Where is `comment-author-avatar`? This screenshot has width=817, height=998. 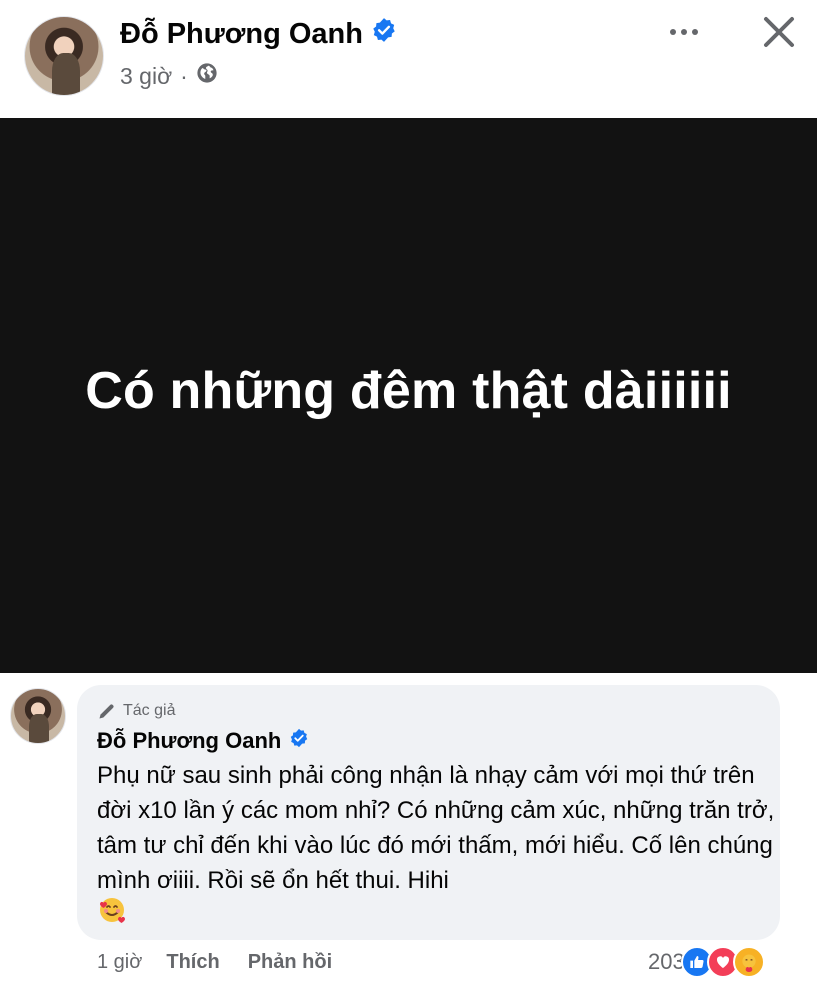
comment-author-avatar is located at coordinates (38, 716).